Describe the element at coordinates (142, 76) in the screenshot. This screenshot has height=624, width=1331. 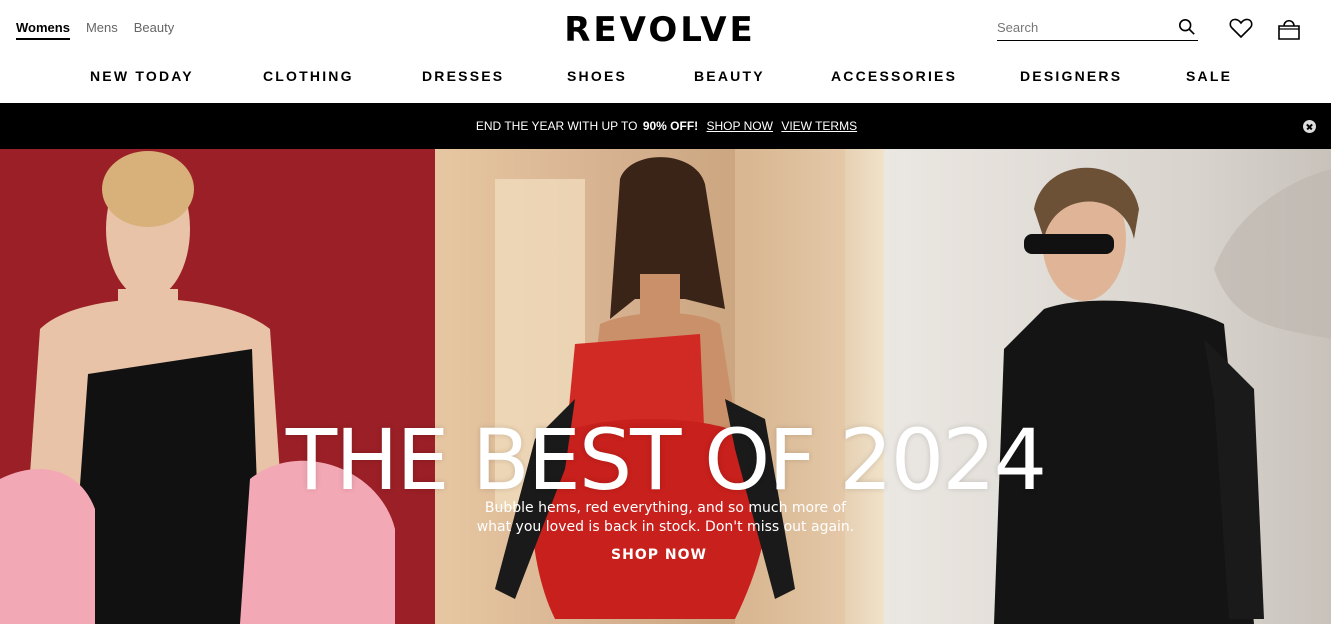
I see `nav-new-today: NEW TODAY` at that location.